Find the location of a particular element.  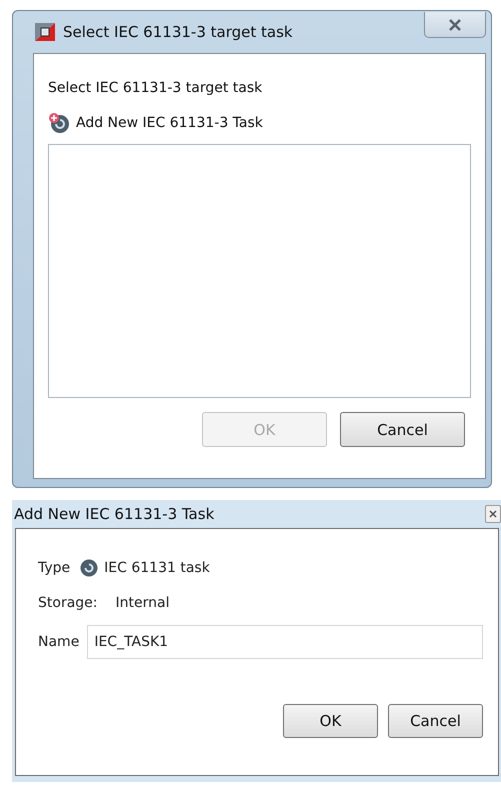

name-field: IEC_TASK1 is located at coordinates (285, 642).